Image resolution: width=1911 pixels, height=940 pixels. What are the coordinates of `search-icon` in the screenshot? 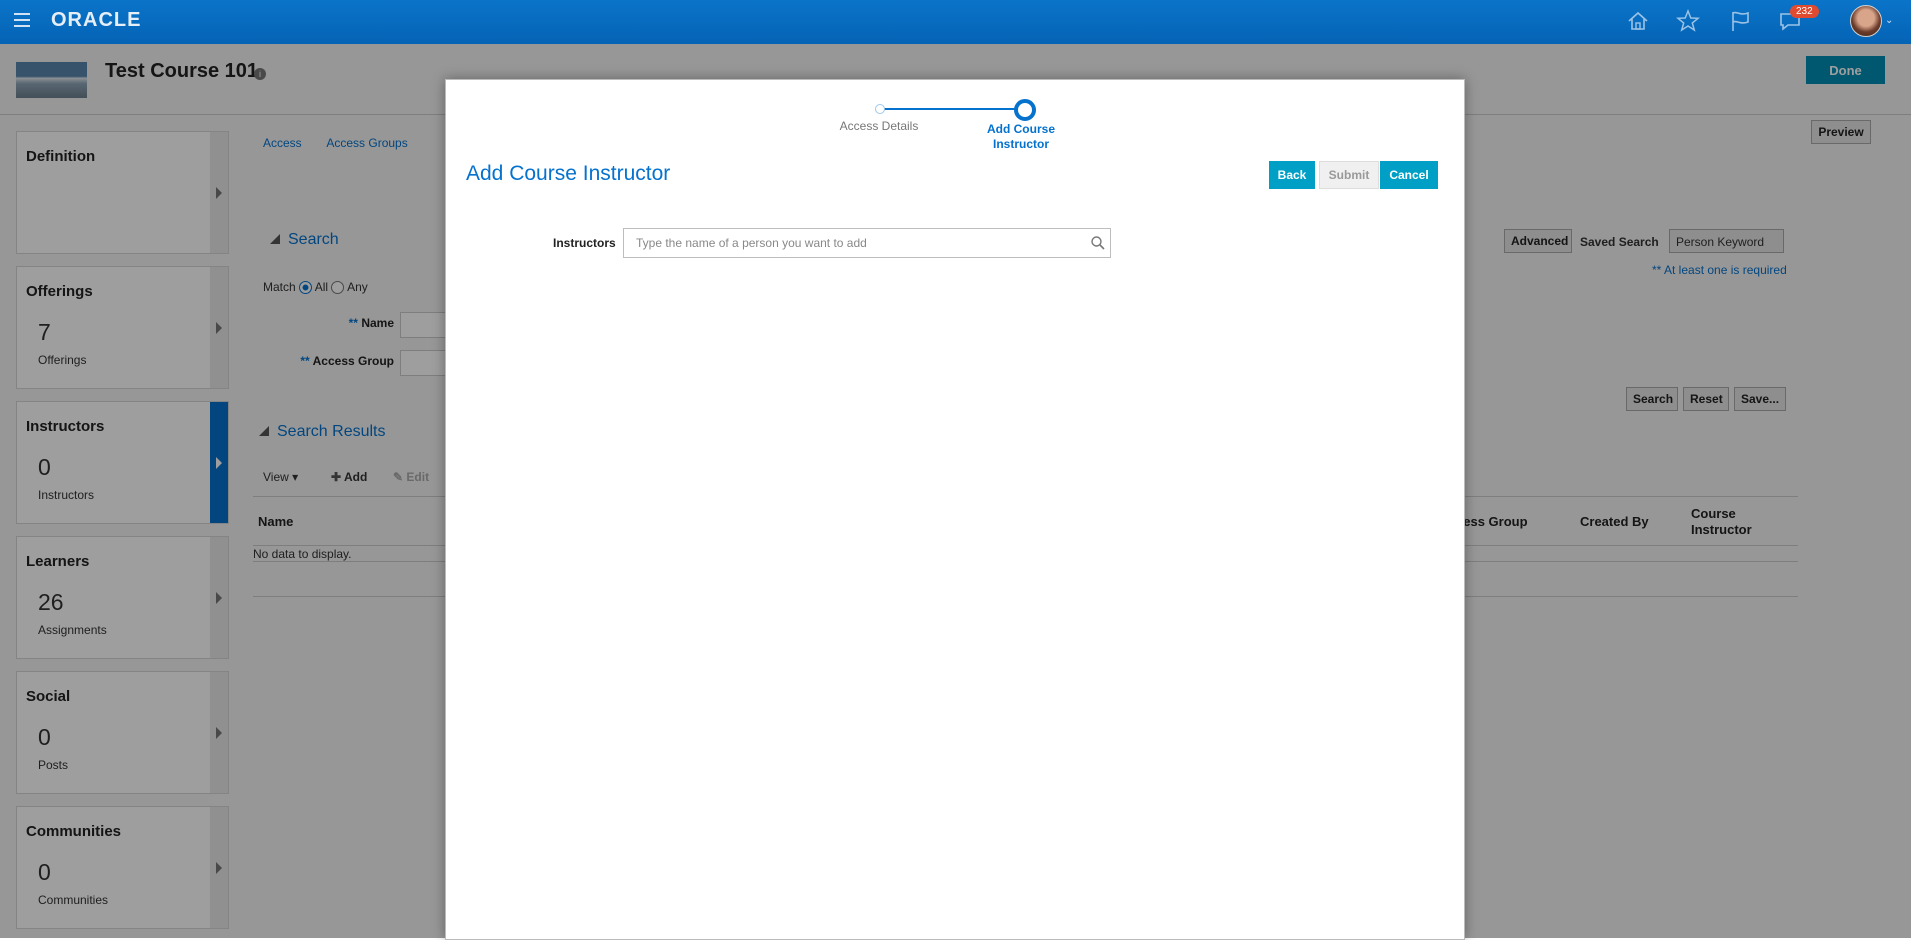 It's located at (1098, 243).